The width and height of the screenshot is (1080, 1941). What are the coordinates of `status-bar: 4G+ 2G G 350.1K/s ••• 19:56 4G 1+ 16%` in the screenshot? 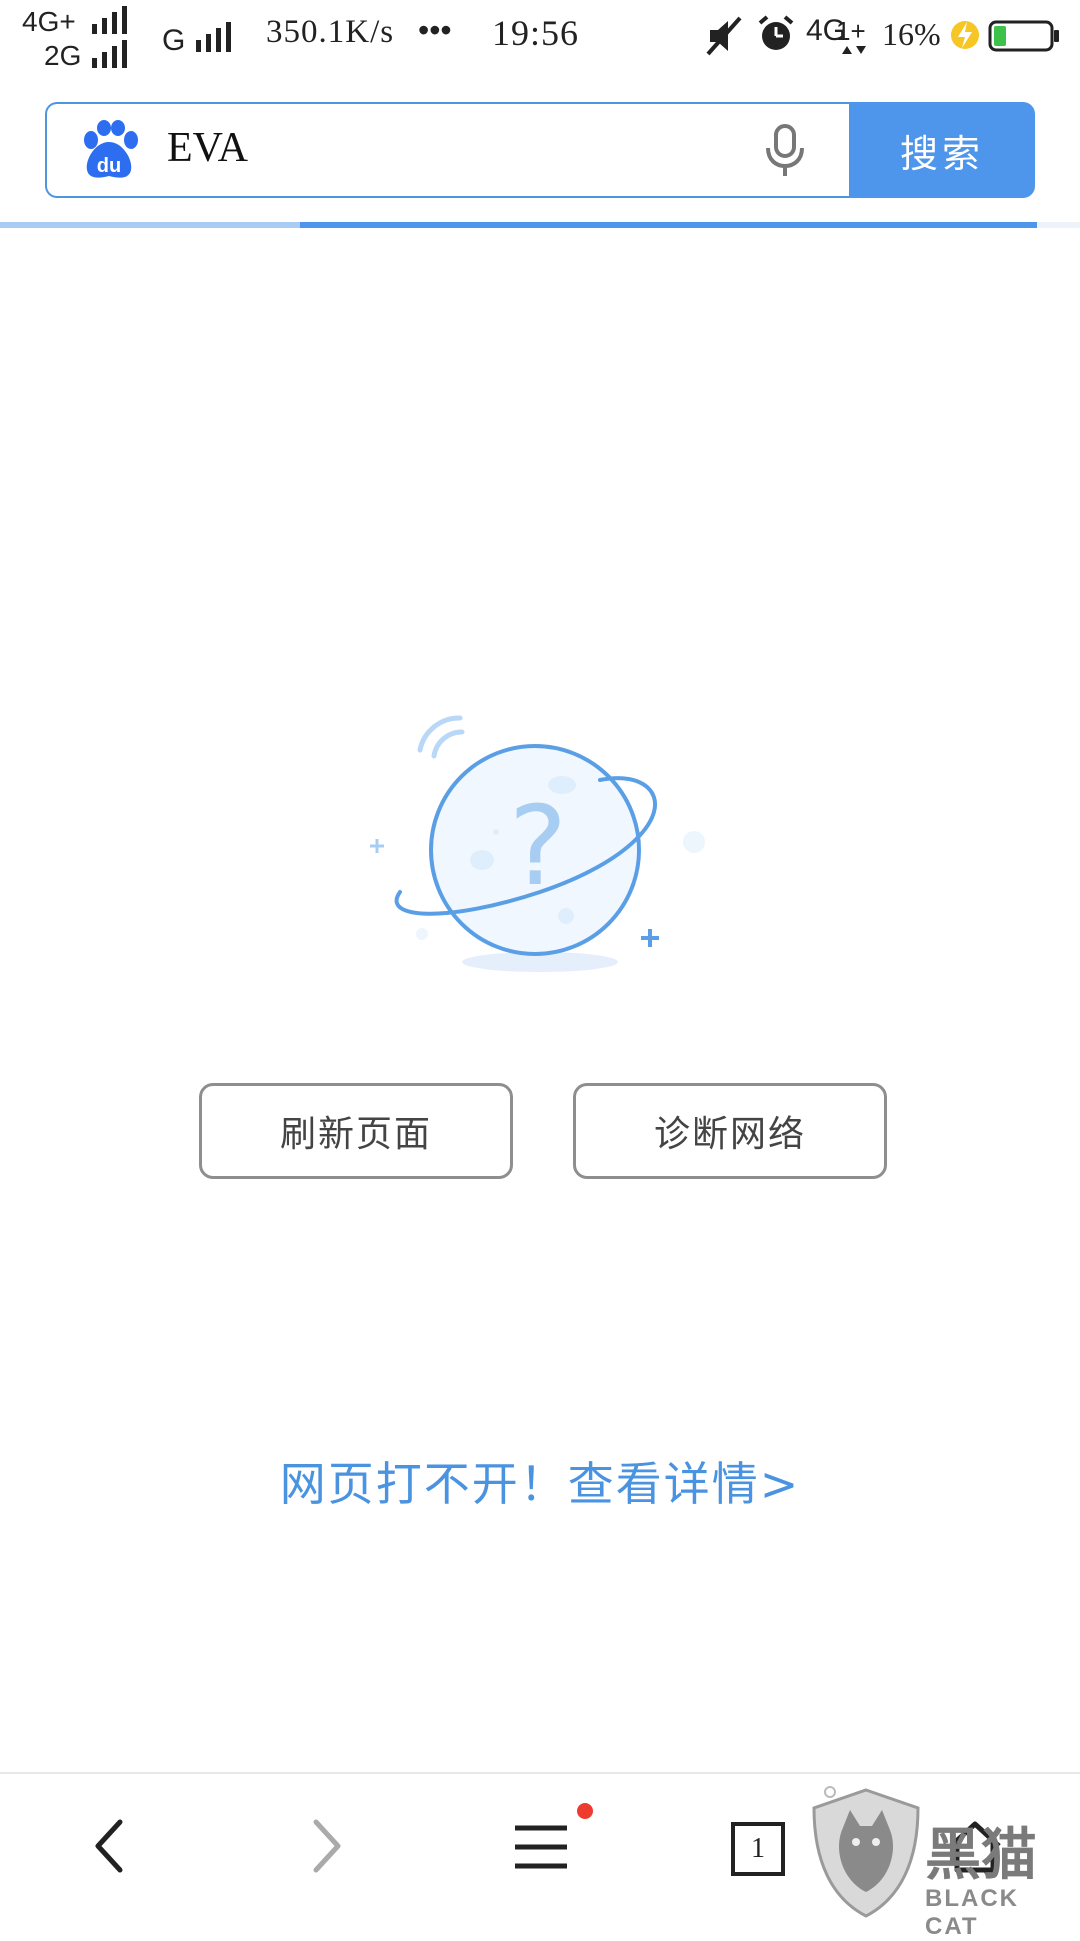 It's located at (540, 35).